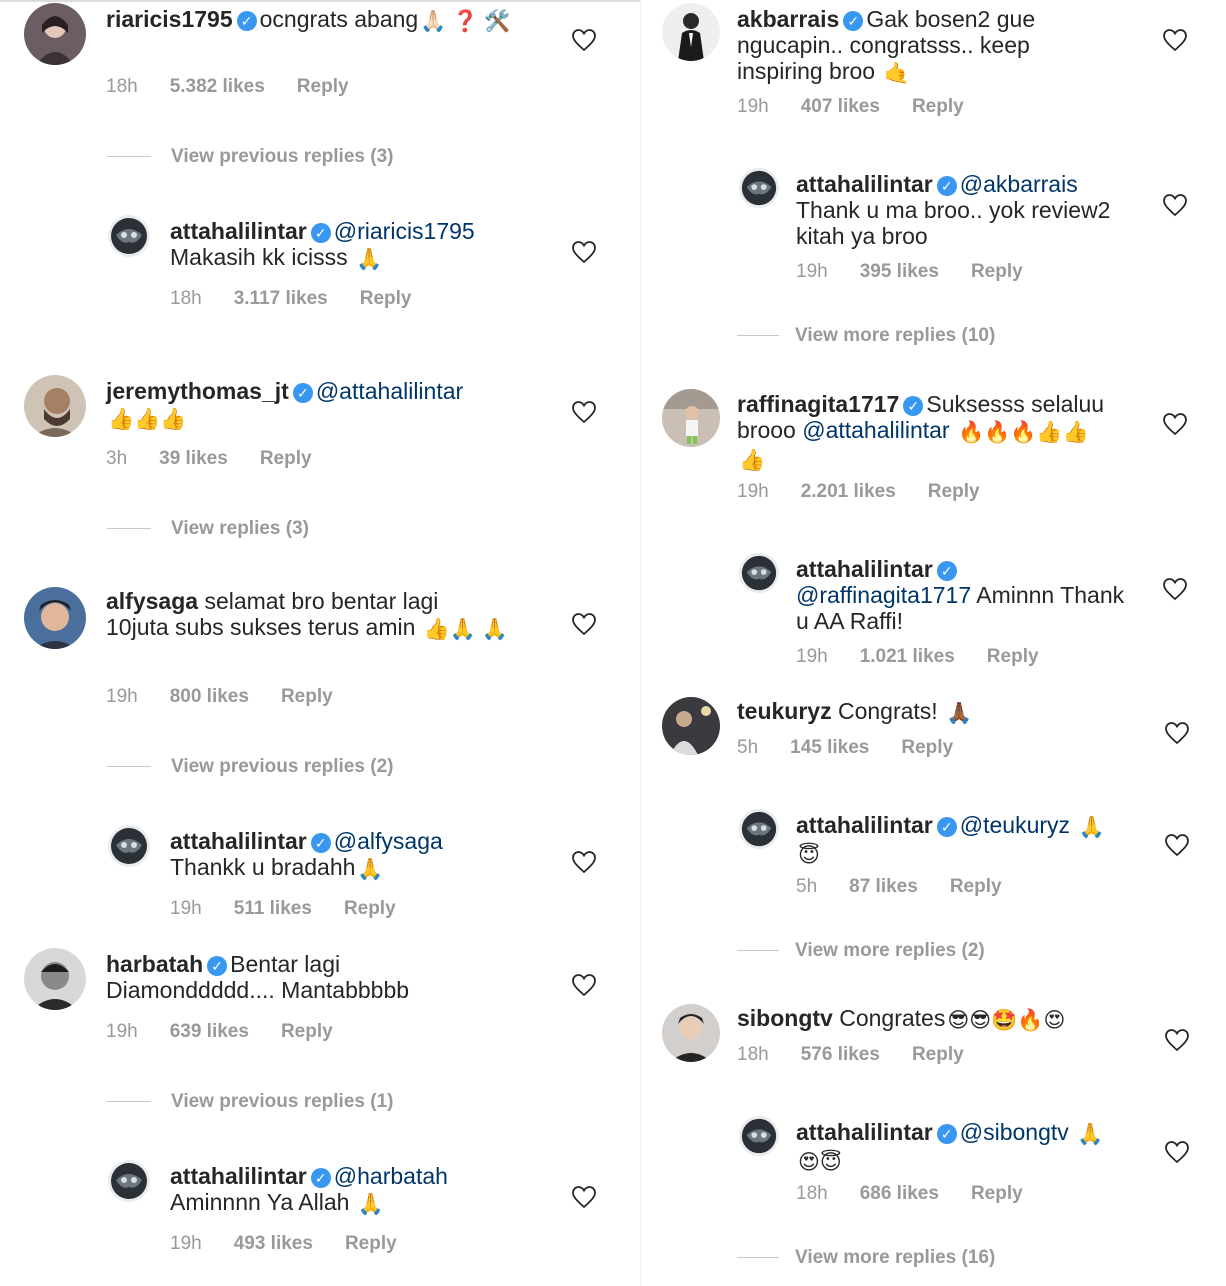  I want to click on view-replies-label: View previous replies (2), so click(282, 766).